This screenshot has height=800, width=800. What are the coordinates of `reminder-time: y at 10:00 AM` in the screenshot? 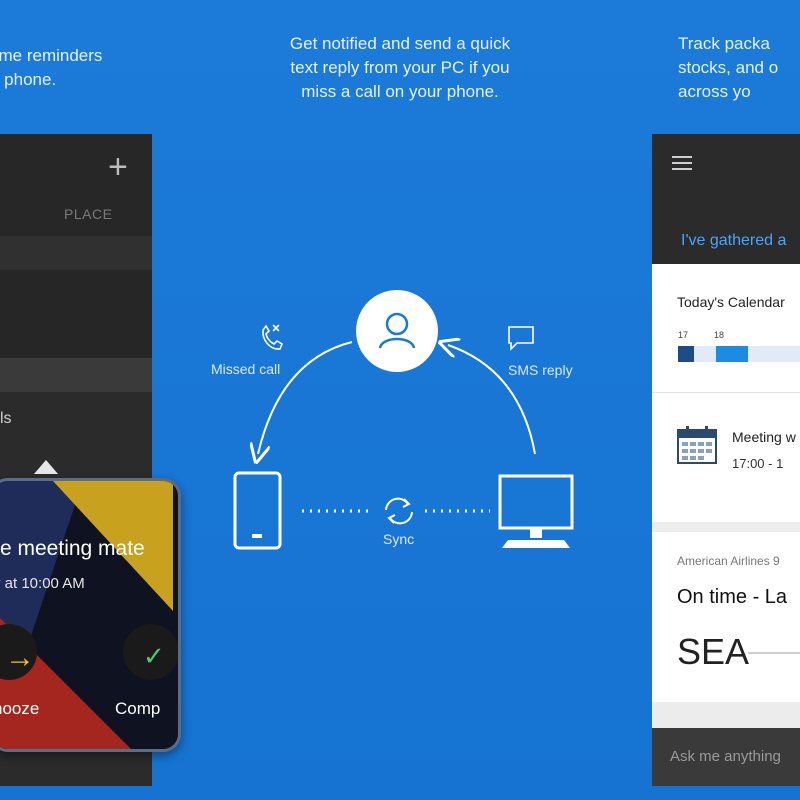 It's located at (42, 583).